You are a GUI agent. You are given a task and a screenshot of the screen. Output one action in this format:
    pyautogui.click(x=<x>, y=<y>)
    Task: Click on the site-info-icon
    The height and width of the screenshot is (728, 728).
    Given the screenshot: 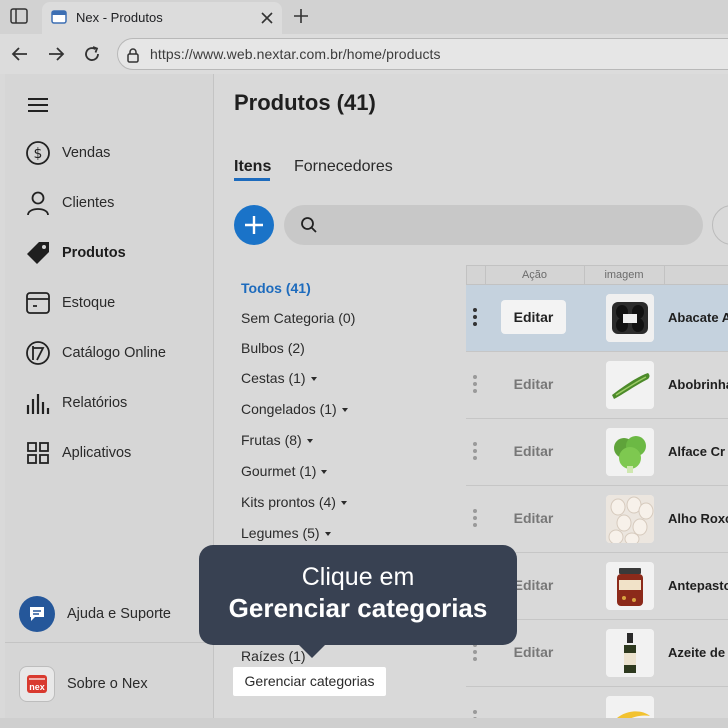 What is the action you would take?
    pyautogui.click(x=133, y=55)
    